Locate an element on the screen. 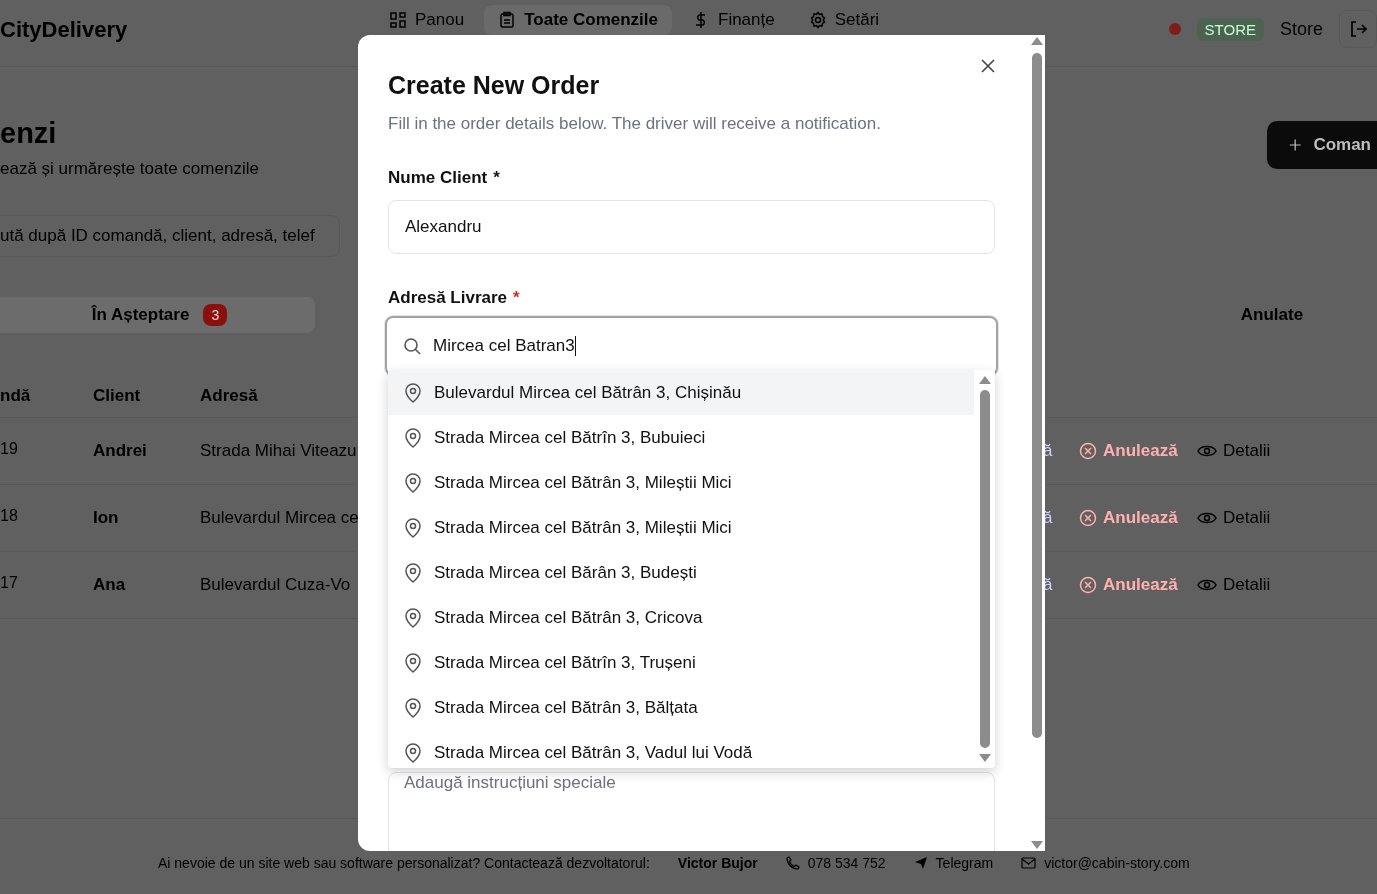  brand-name: CityDelivery is located at coordinates (64, 30).